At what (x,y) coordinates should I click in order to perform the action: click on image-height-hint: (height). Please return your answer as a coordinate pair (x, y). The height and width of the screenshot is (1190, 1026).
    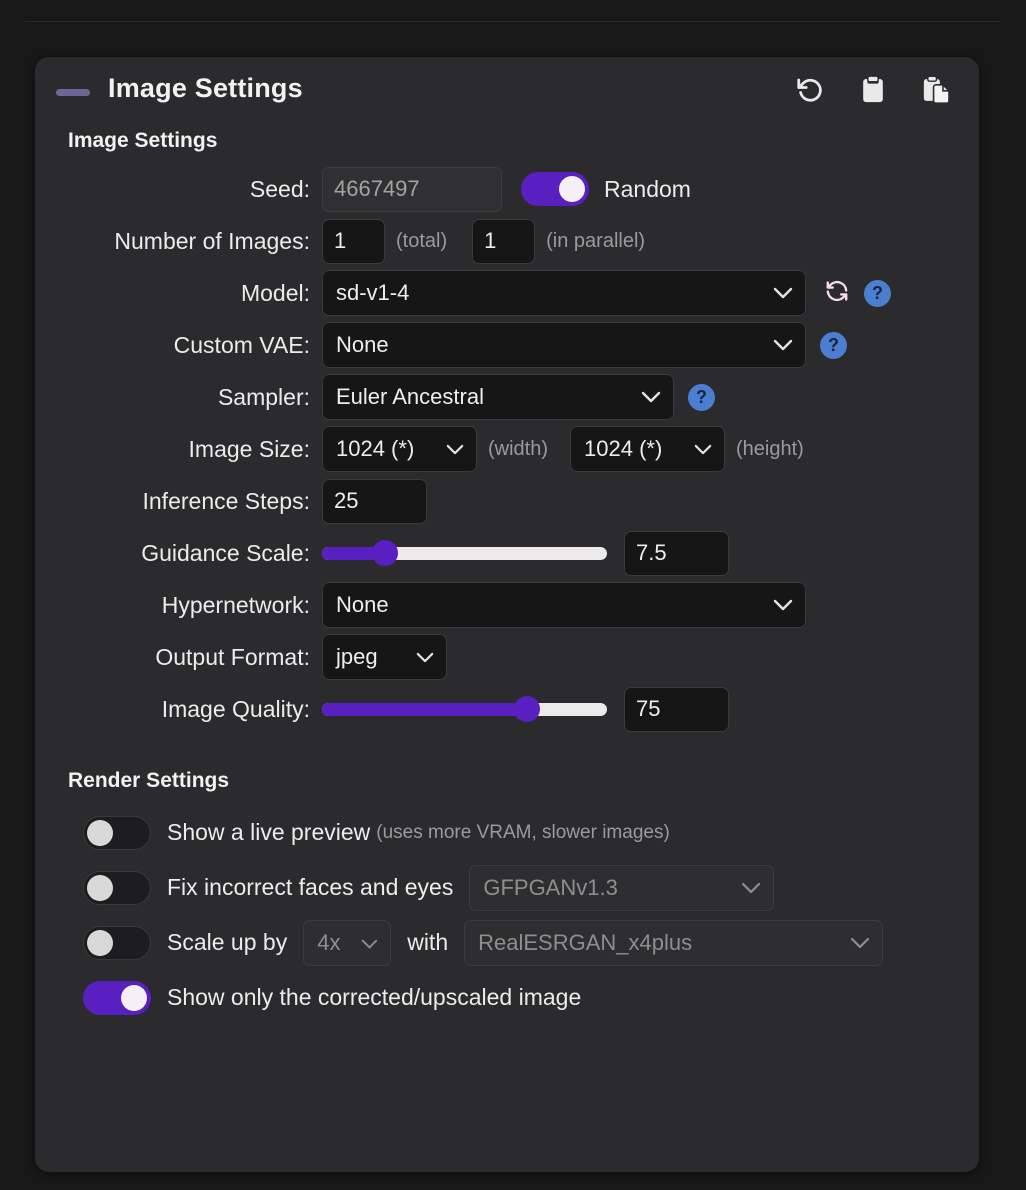
    Looking at the image, I should click on (770, 448).